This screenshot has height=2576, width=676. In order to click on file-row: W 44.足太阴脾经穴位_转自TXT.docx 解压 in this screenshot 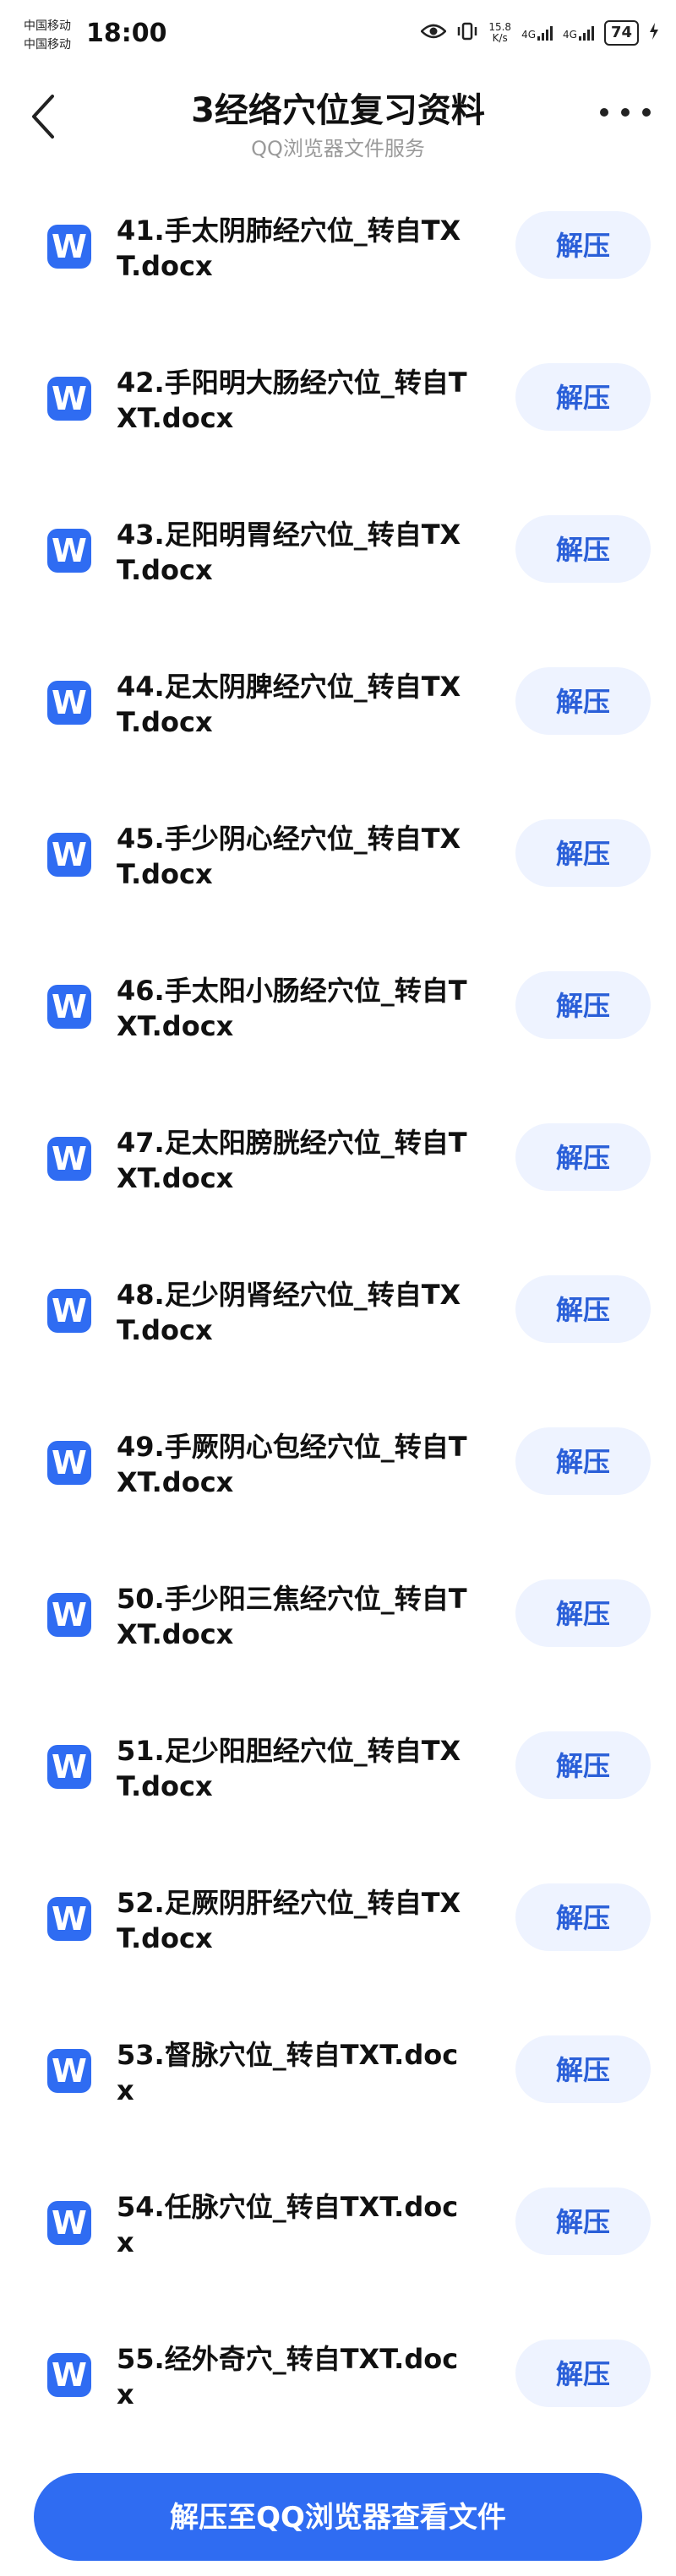, I will do `click(338, 720)`.